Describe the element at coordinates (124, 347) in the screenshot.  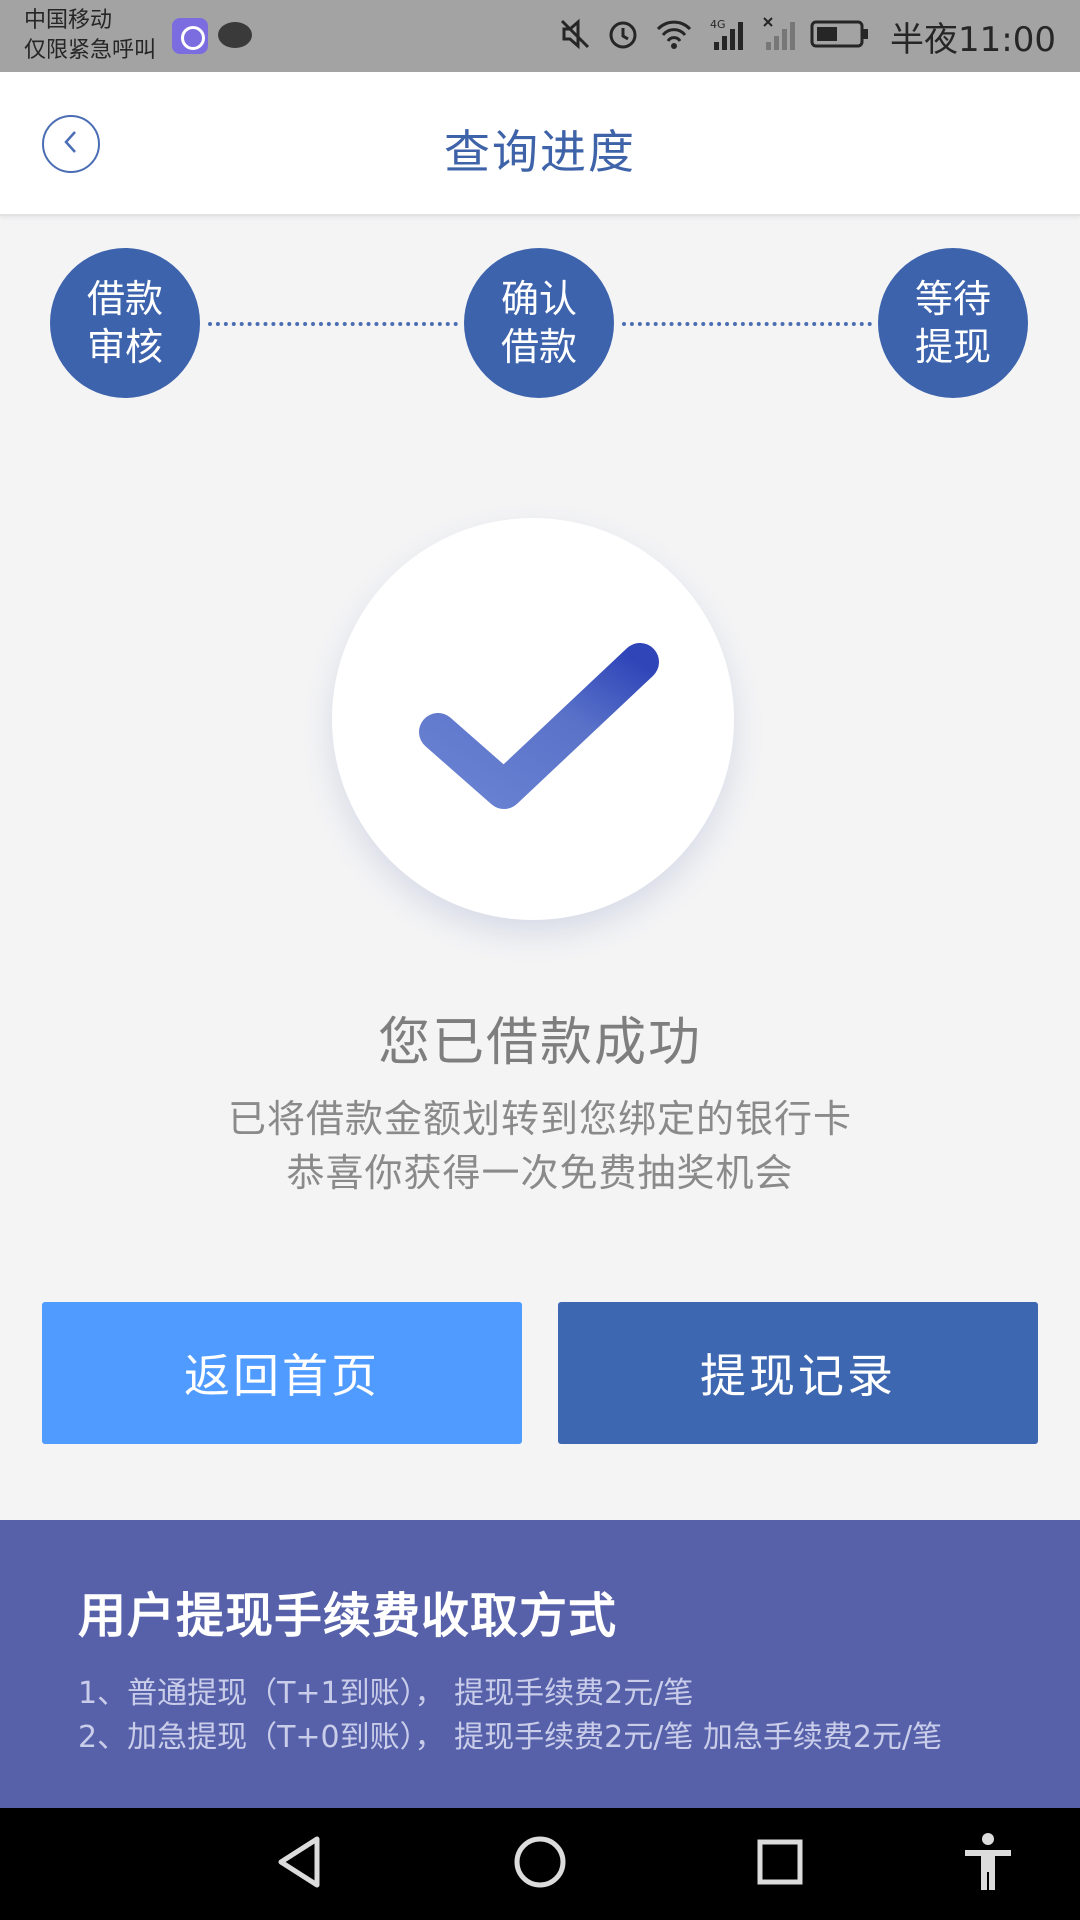
I see `step-label: 审核` at that location.